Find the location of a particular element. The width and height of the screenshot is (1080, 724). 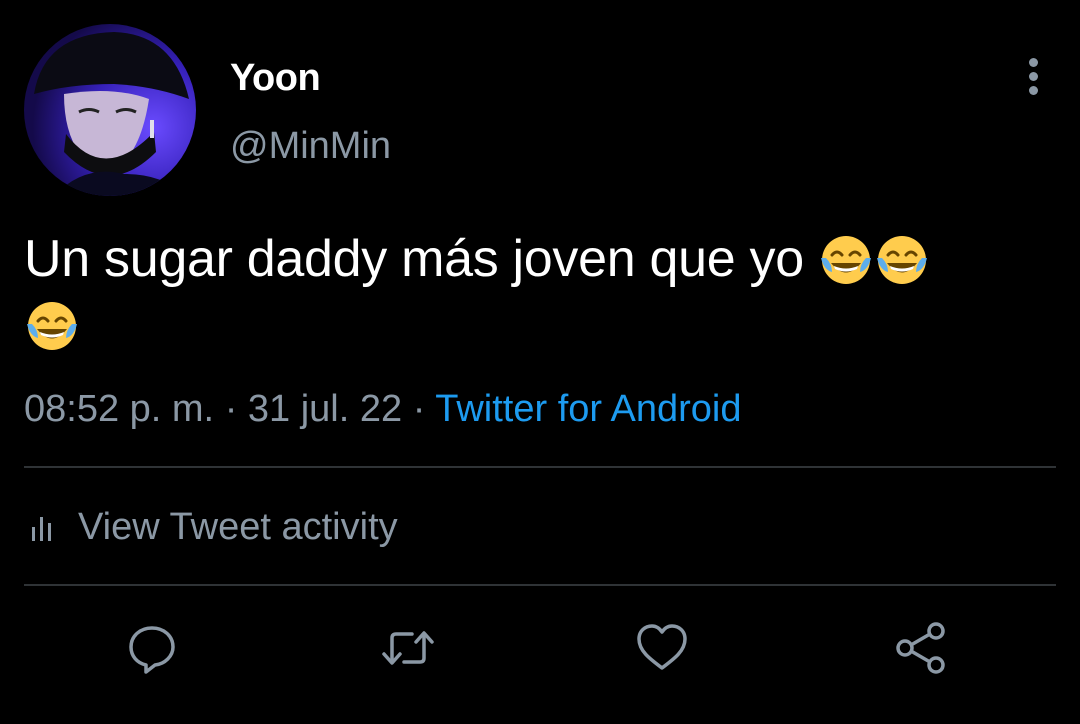

share-button is located at coordinates (920, 648).